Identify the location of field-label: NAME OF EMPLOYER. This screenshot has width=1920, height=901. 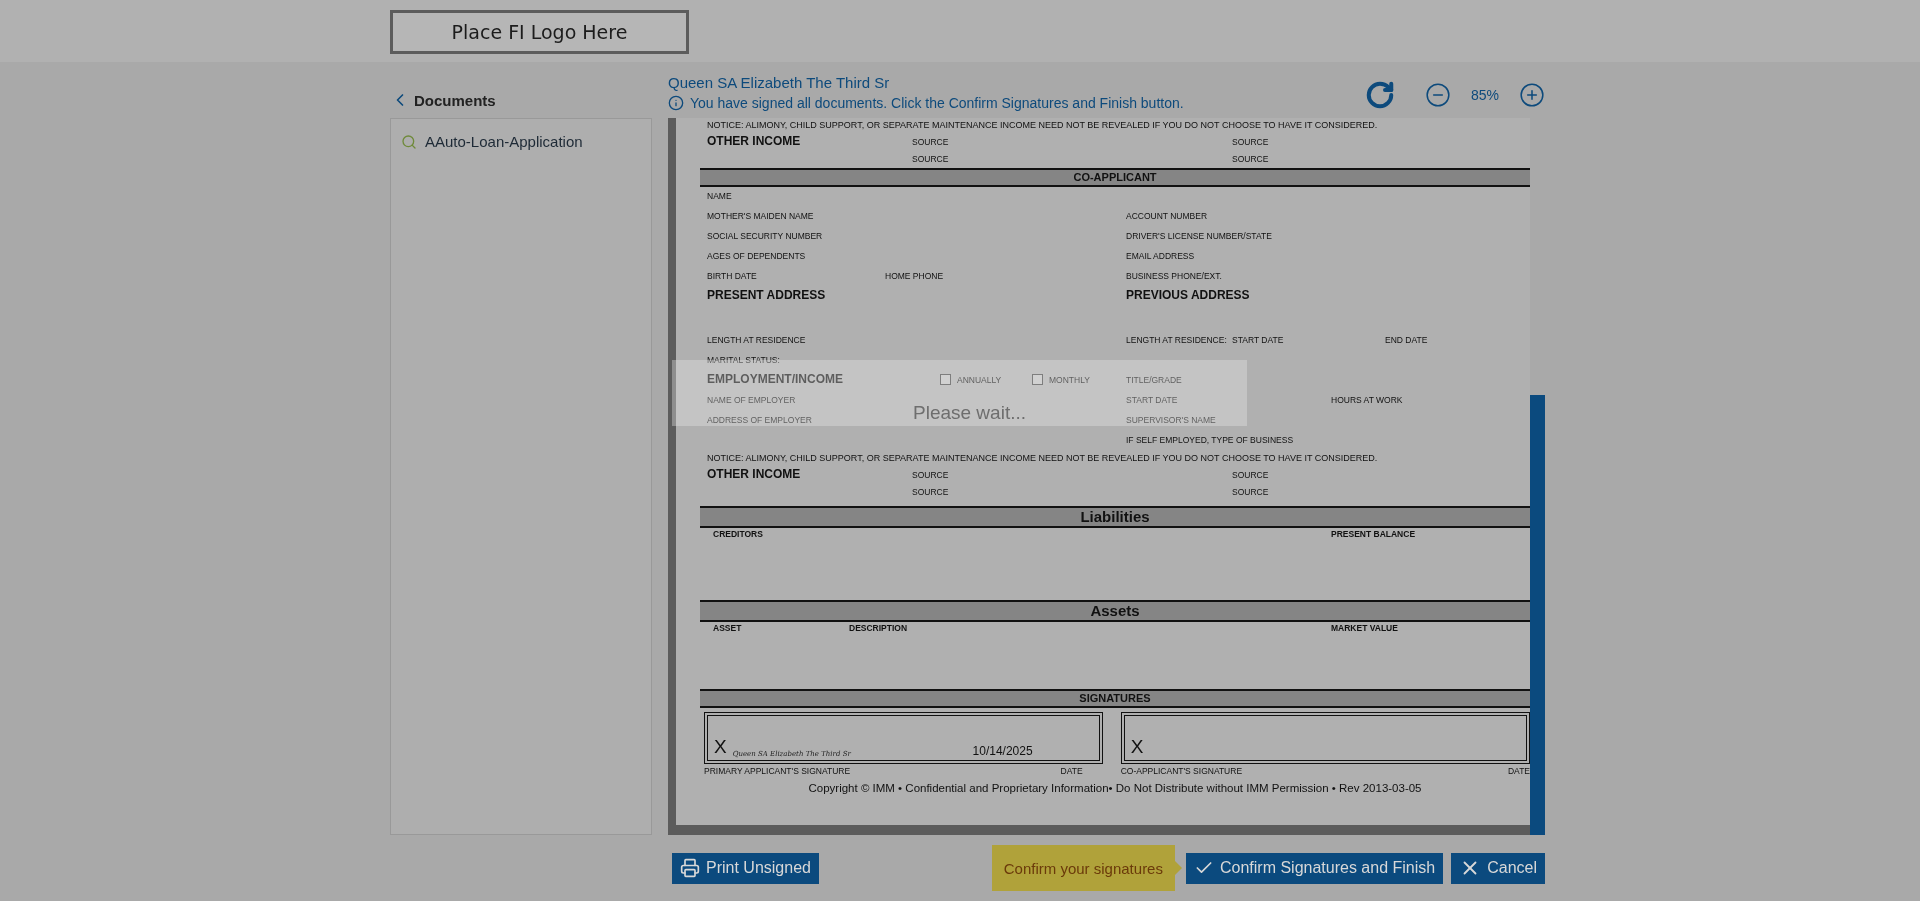
(751, 400).